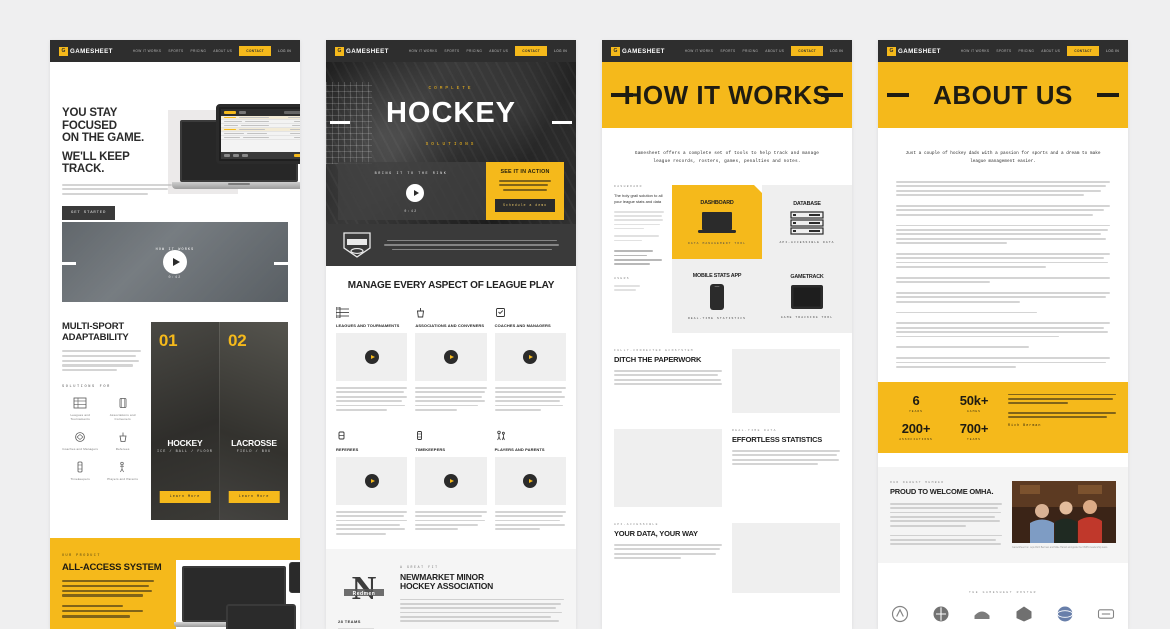 The width and height of the screenshot is (1170, 629). I want to click on manage-card-title: LEAGUES AND TOURNAMENTS, so click(368, 325).